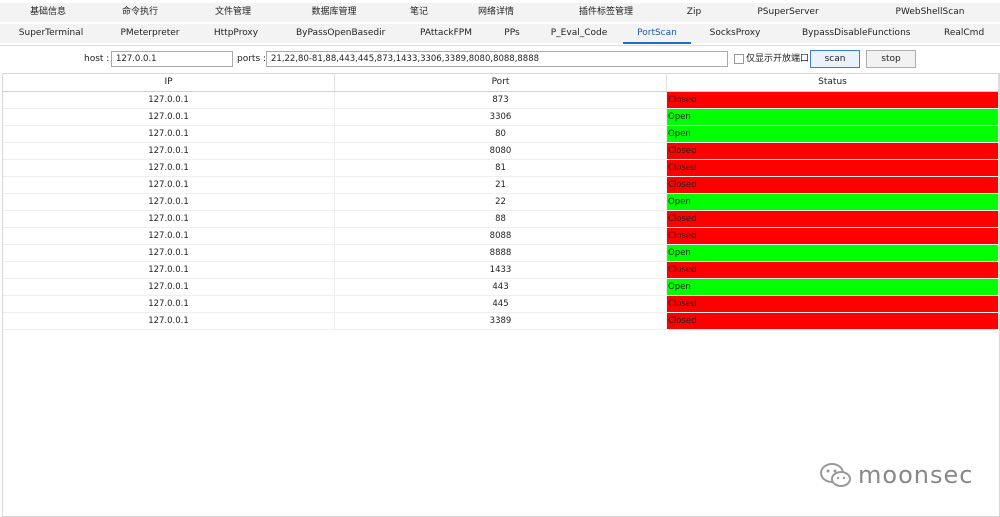 The height and width of the screenshot is (517, 1000). Describe the element at coordinates (833, 82) in the screenshot. I see `column-header-status: Status` at that location.